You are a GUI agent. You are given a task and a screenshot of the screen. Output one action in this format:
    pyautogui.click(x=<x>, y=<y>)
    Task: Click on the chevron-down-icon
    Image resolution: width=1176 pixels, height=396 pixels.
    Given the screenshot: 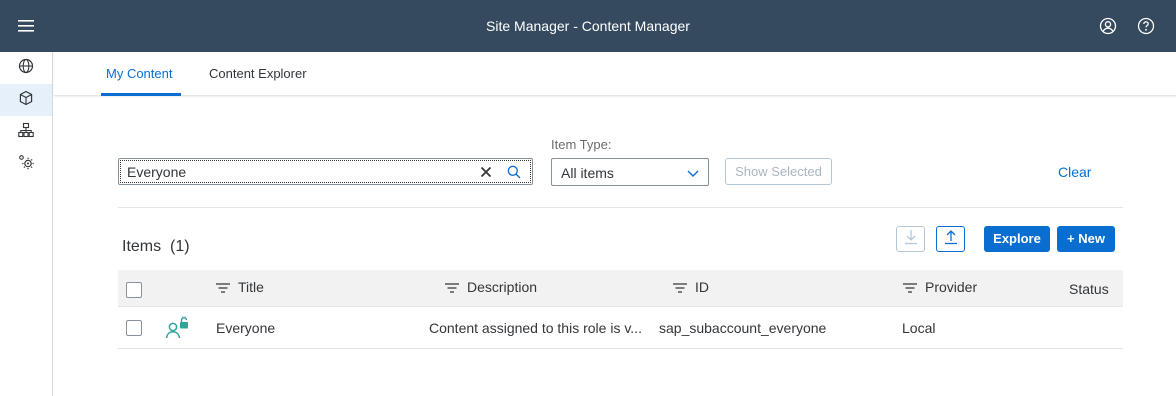 What is the action you would take?
    pyautogui.click(x=693, y=173)
    